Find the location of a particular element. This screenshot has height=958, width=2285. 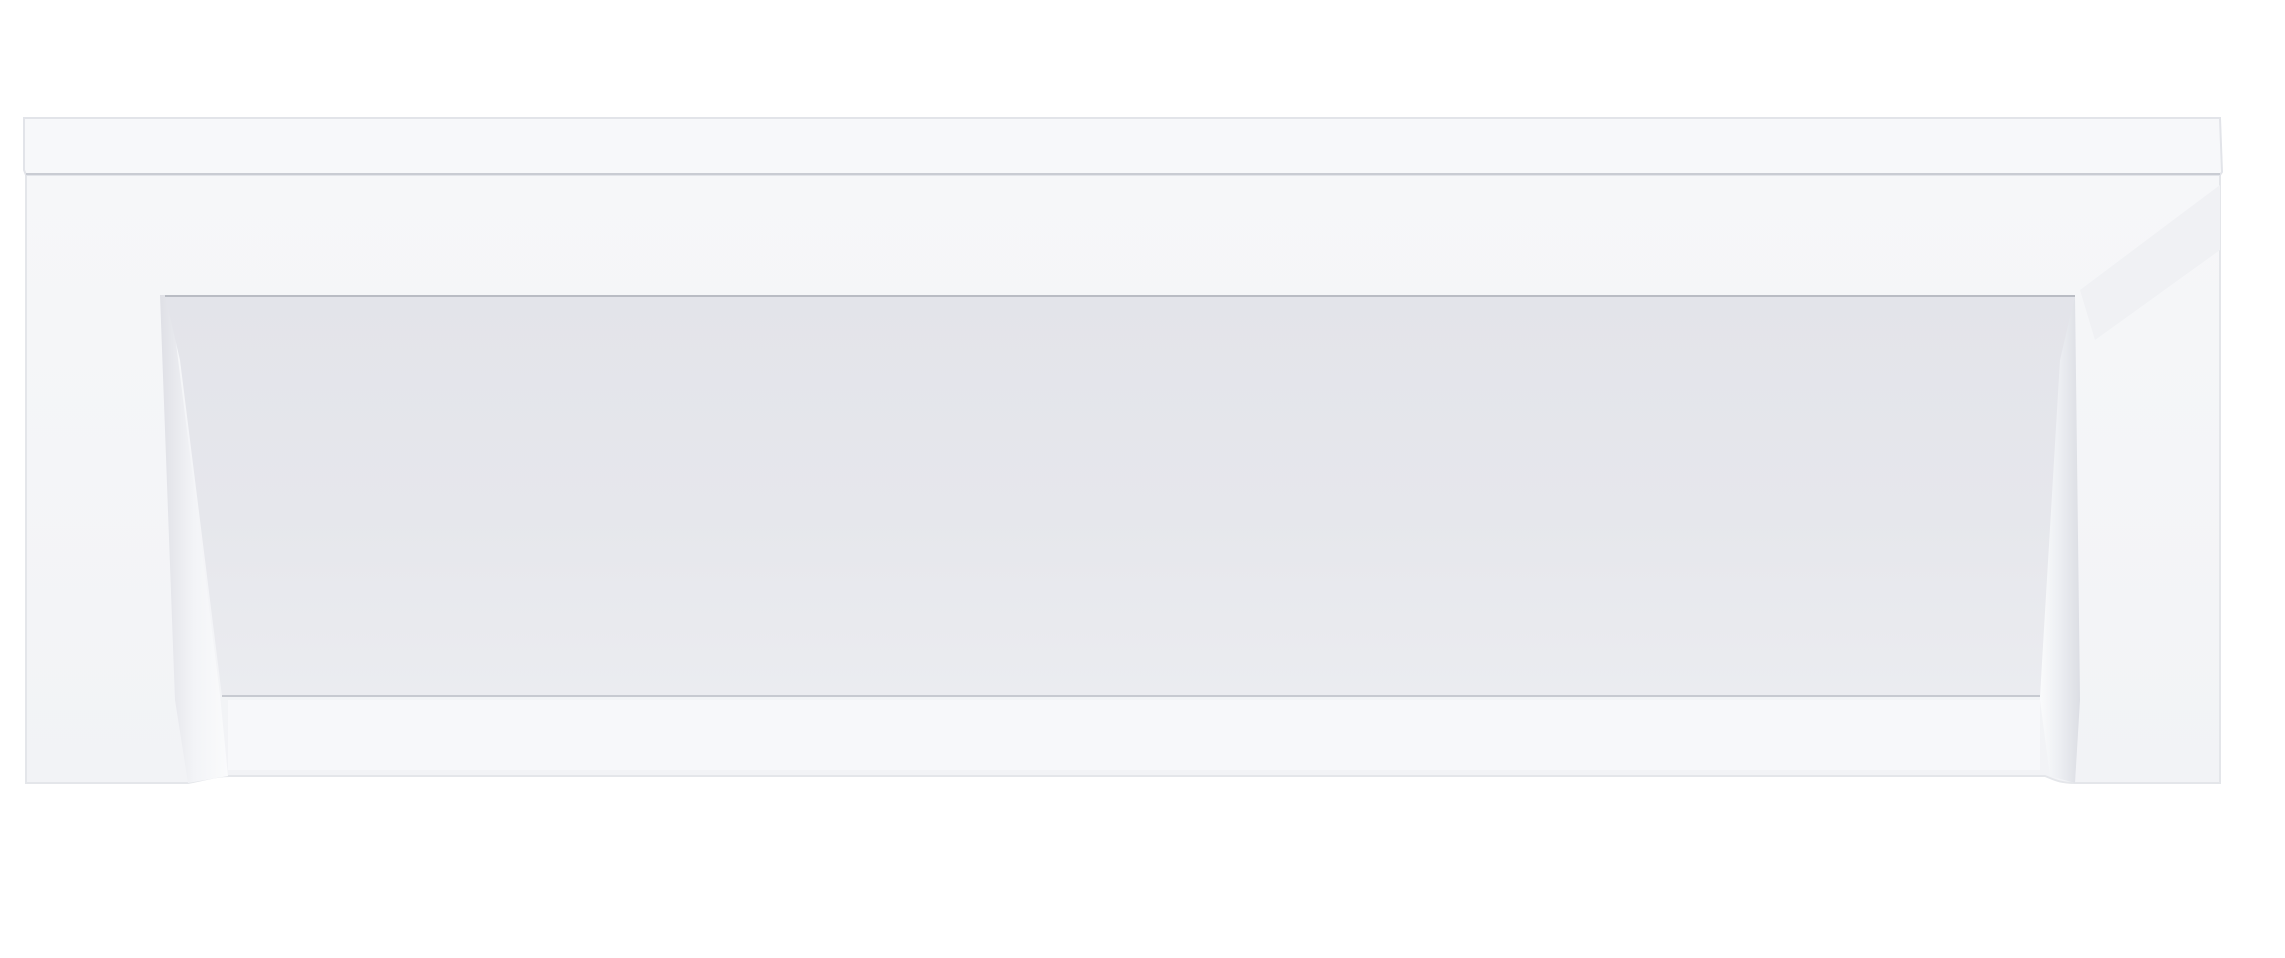

panel-top-lip is located at coordinates (1123, 146).